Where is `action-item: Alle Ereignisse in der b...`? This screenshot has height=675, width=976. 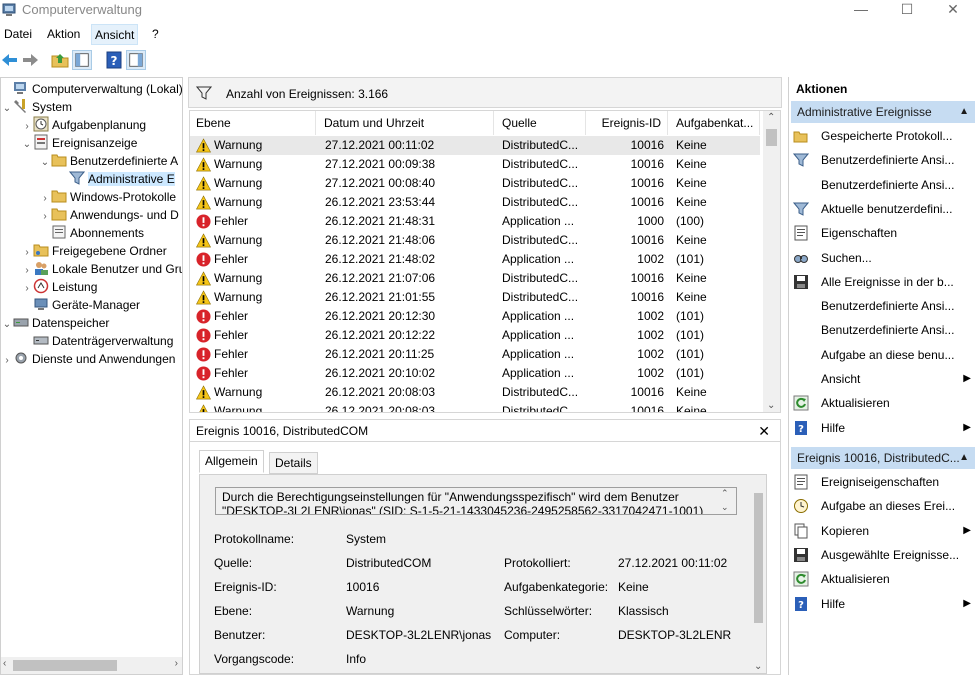
action-item: Alle Ereignisse in der b... is located at coordinates (884, 282).